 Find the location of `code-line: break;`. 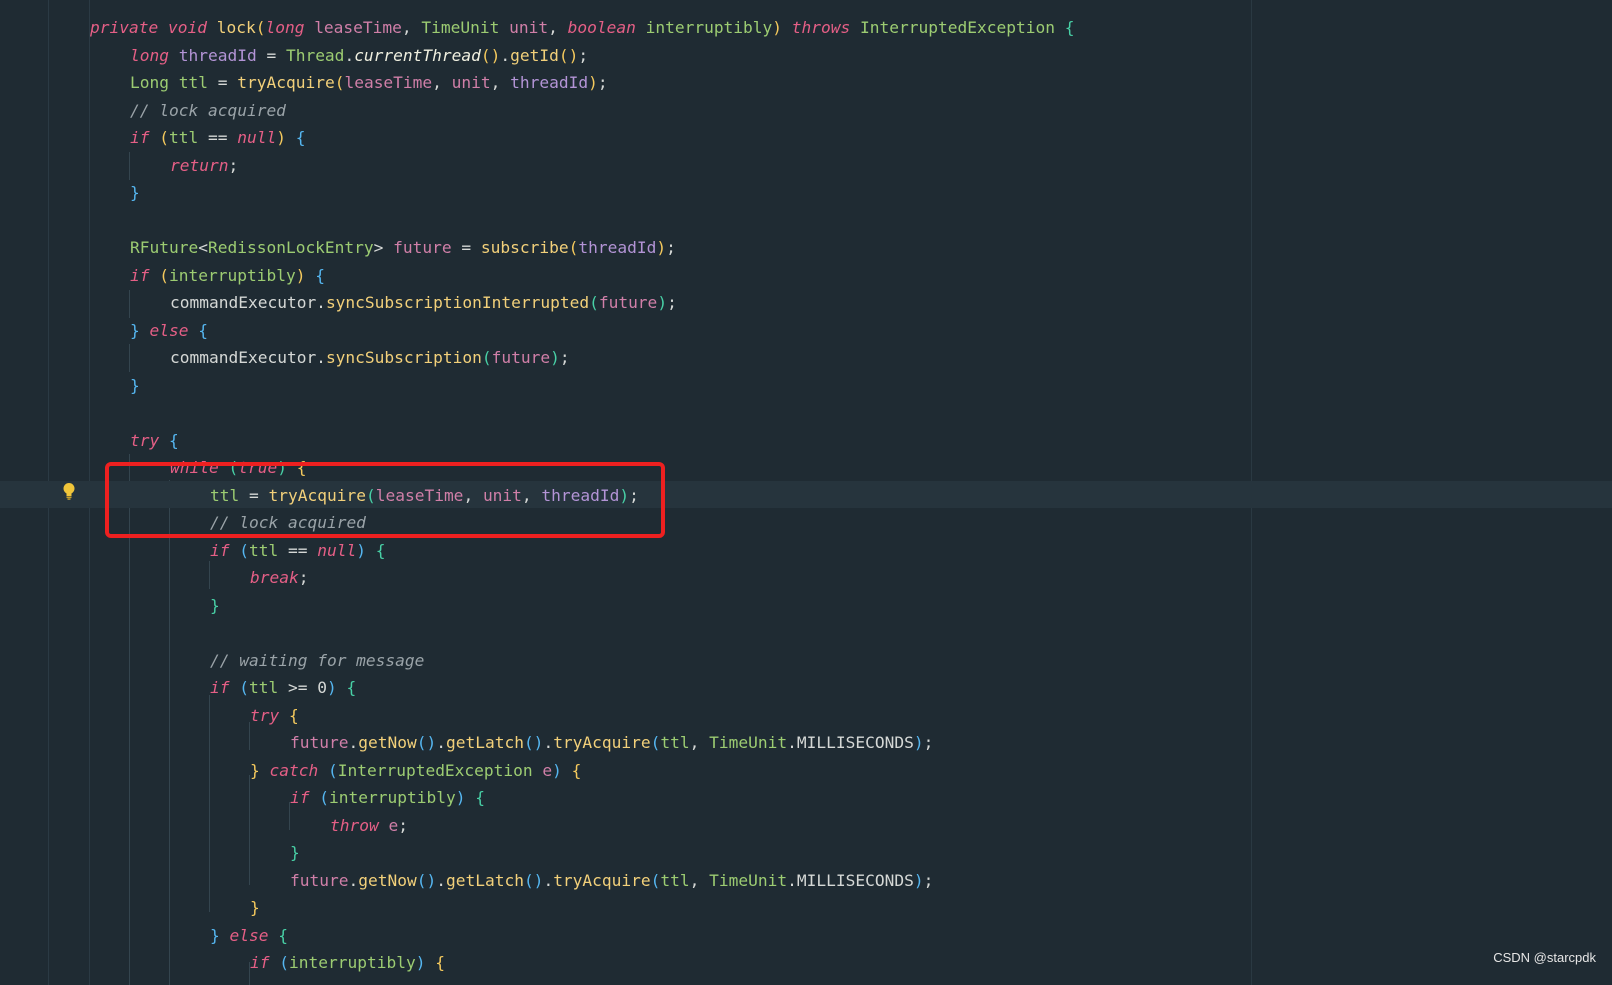

code-line: break; is located at coordinates (806, 578).